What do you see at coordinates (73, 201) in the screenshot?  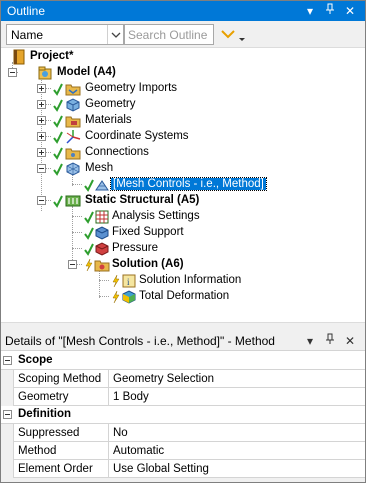 I see `static-structural-icon` at bounding box center [73, 201].